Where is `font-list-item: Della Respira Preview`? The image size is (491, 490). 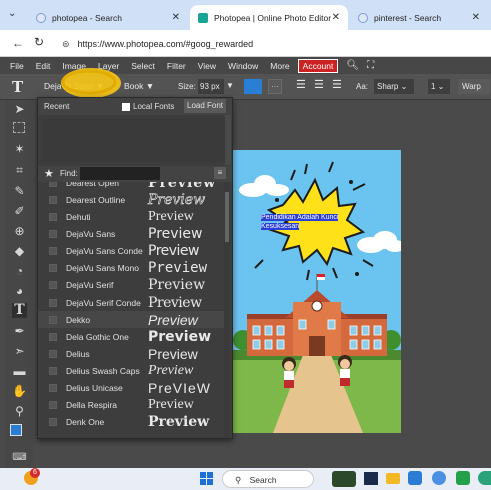 font-list-item: Della Respira Preview is located at coordinates (131, 405).